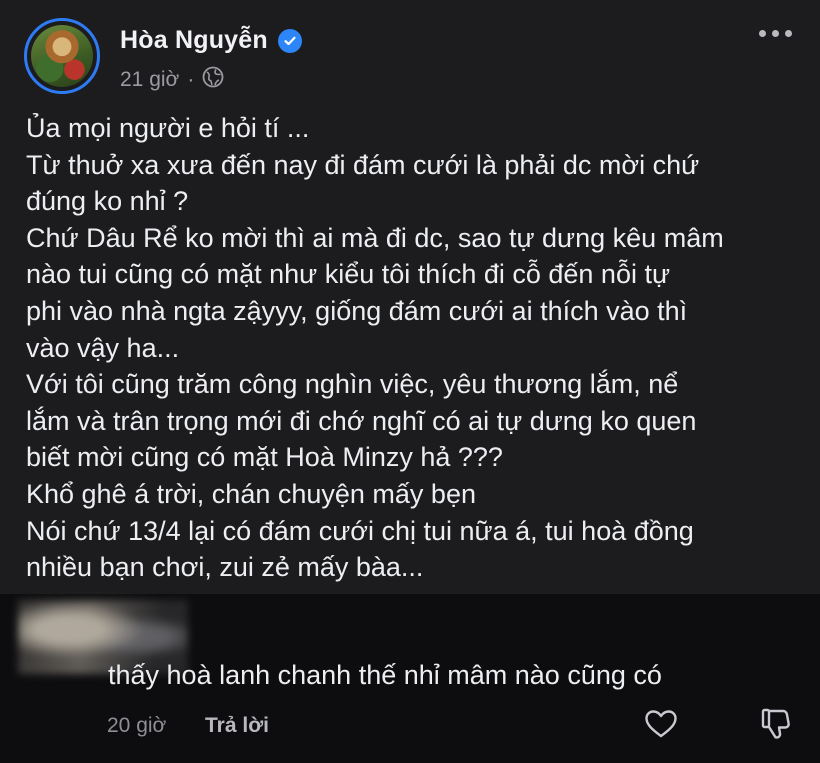 The width and height of the screenshot is (820, 763). I want to click on more-options-button, so click(775, 33).